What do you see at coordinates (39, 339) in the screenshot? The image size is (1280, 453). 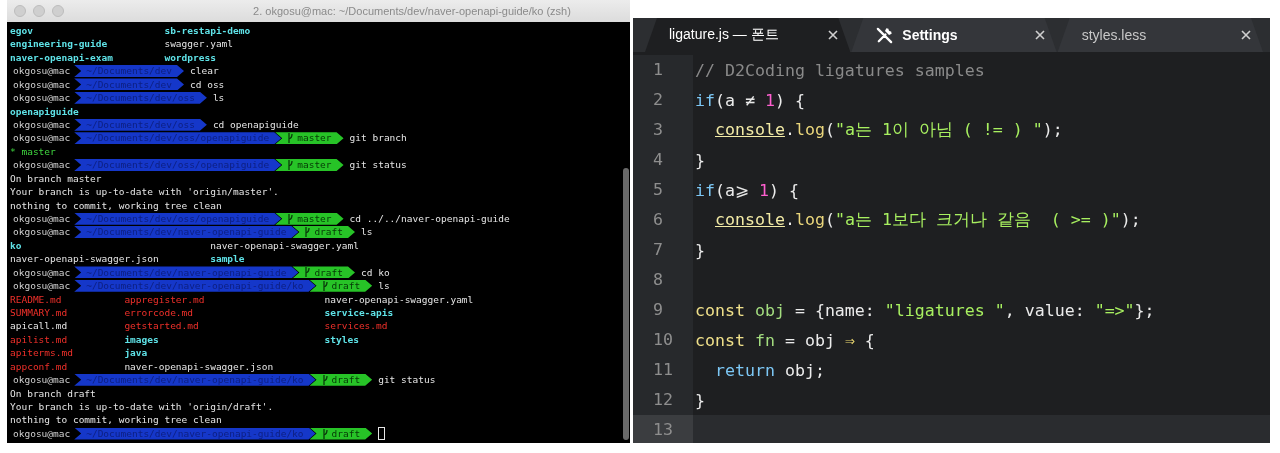 I see `file-name: apilist.md` at bounding box center [39, 339].